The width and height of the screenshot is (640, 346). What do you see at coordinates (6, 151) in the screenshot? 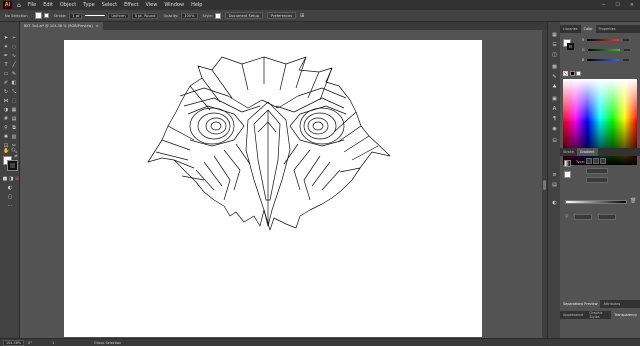
I see `hand-tool-icon: ✋` at bounding box center [6, 151].